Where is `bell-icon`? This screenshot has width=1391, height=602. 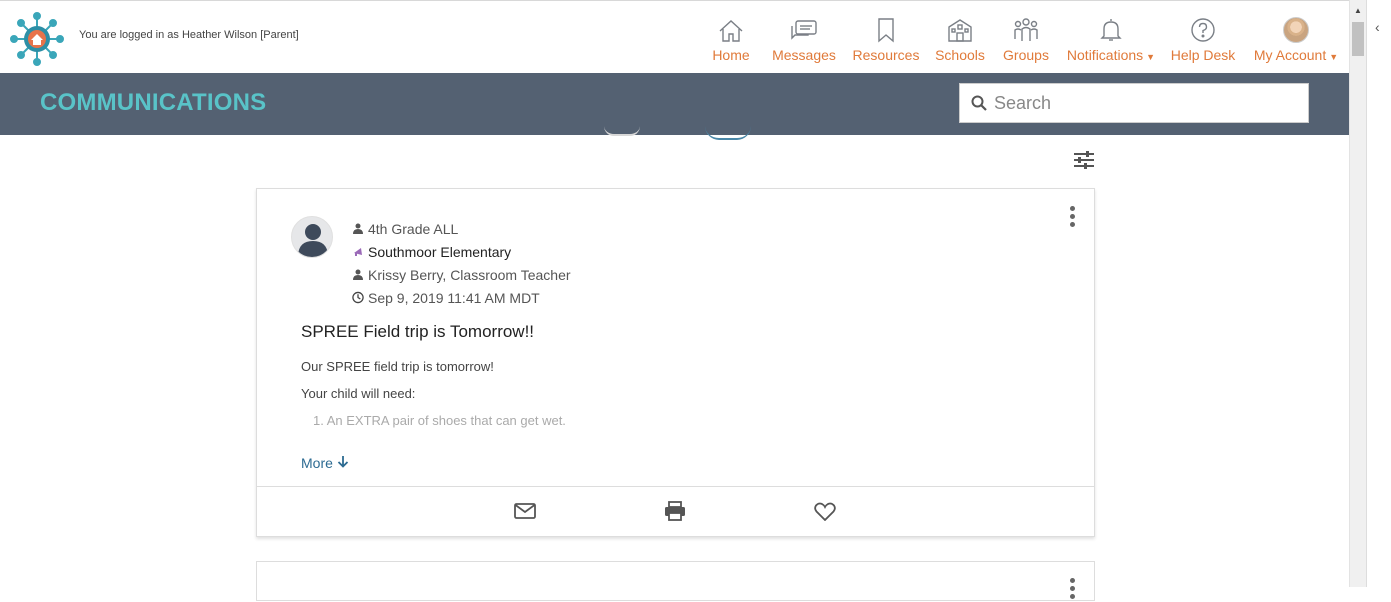 bell-icon is located at coordinates (1111, 29).